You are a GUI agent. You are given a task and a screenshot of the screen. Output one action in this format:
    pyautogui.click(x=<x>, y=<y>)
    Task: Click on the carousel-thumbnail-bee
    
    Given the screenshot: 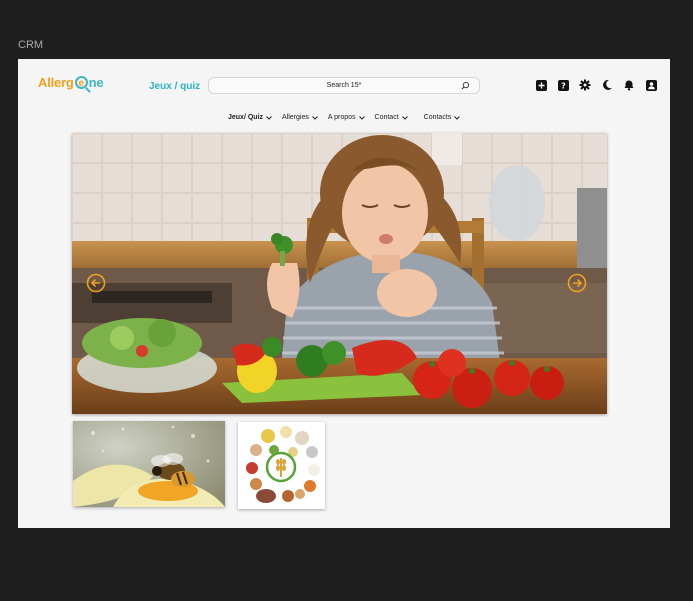 What is the action you would take?
    pyautogui.click(x=149, y=464)
    